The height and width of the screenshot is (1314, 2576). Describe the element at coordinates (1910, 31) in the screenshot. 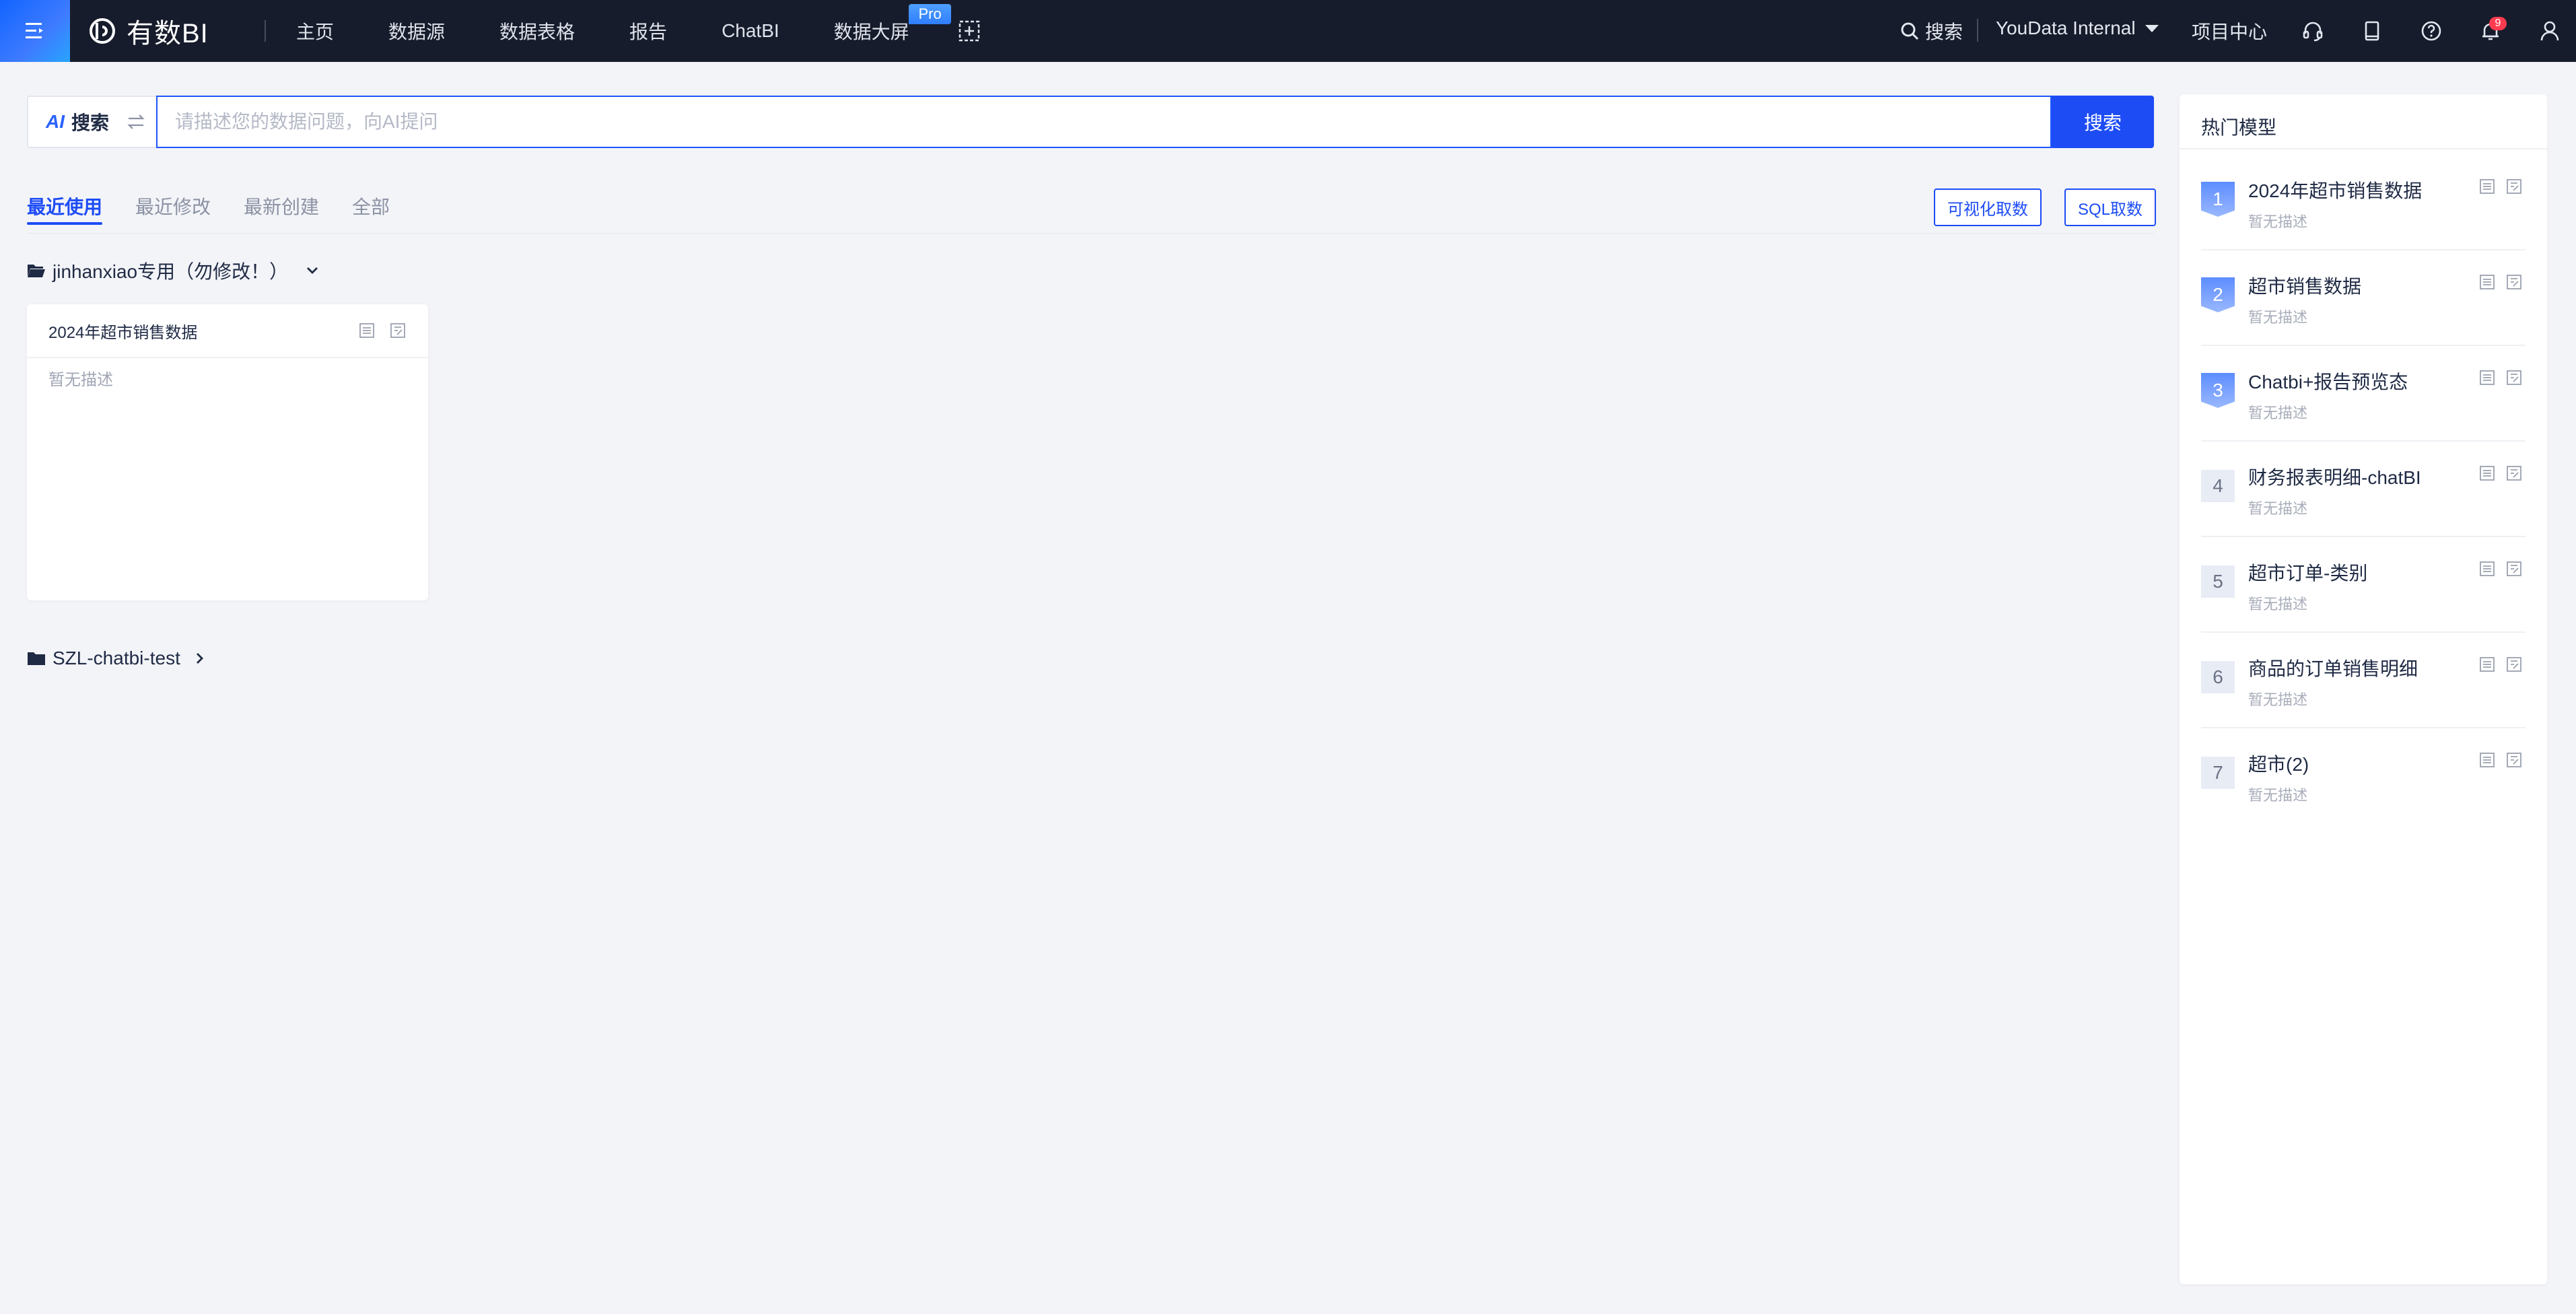

I see `search-icon` at that location.